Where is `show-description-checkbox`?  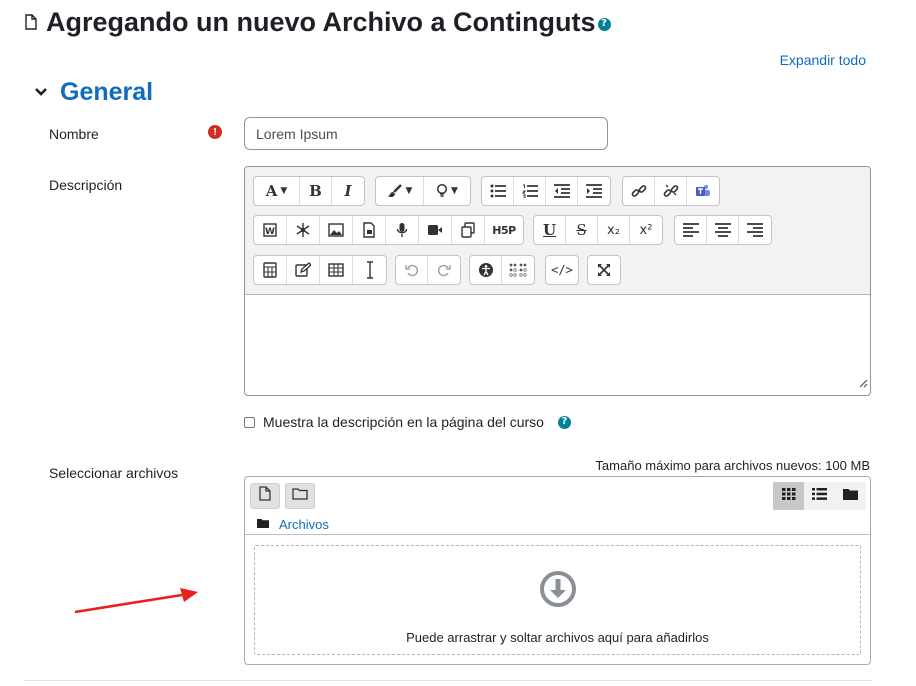 show-description-checkbox is located at coordinates (249, 422).